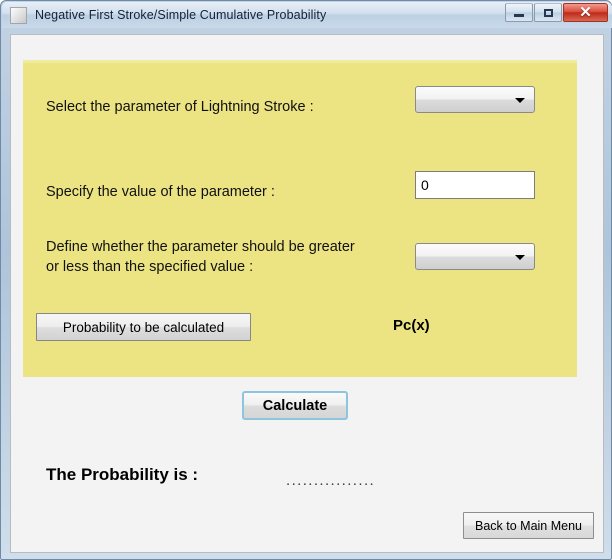 The width and height of the screenshot is (612, 560). What do you see at coordinates (519, 15) in the screenshot?
I see `minimize-icon` at bounding box center [519, 15].